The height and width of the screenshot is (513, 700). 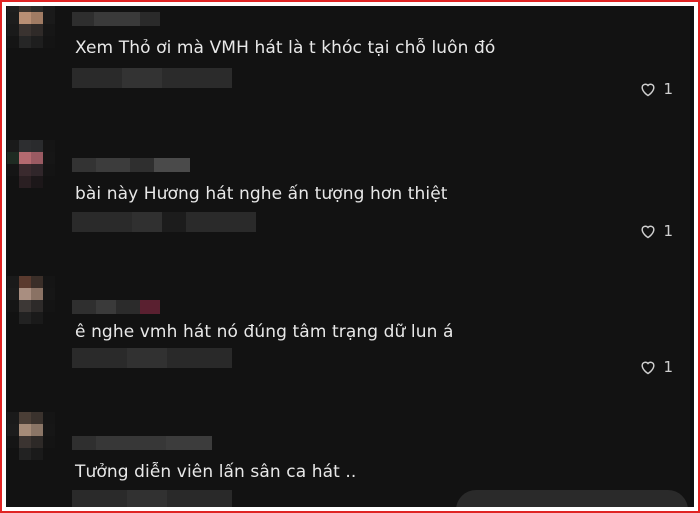 I want to click on comment-text: Tưởng diễn viên lấn sân ca hát .., so click(x=216, y=472).